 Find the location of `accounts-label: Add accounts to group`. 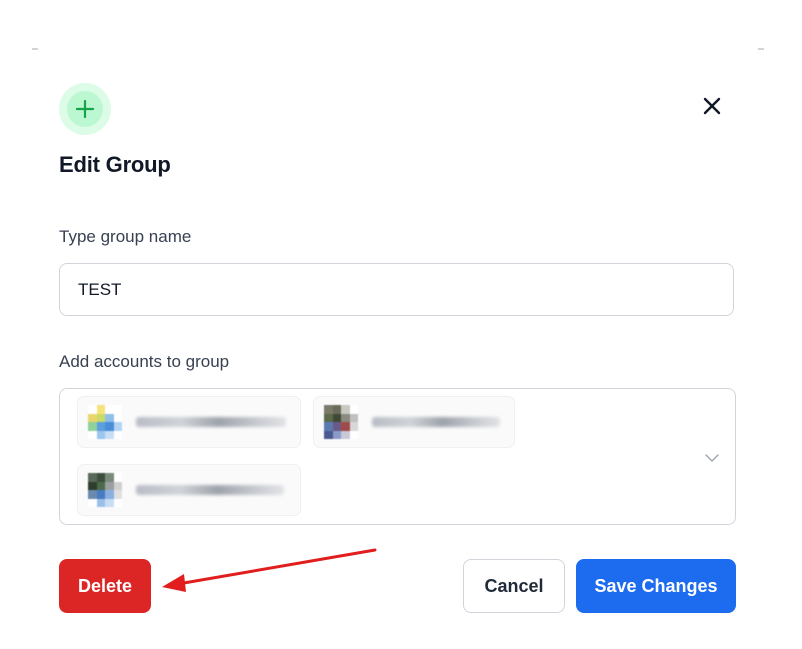

accounts-label: Add accounts to group is located at coordinates (144, 361).